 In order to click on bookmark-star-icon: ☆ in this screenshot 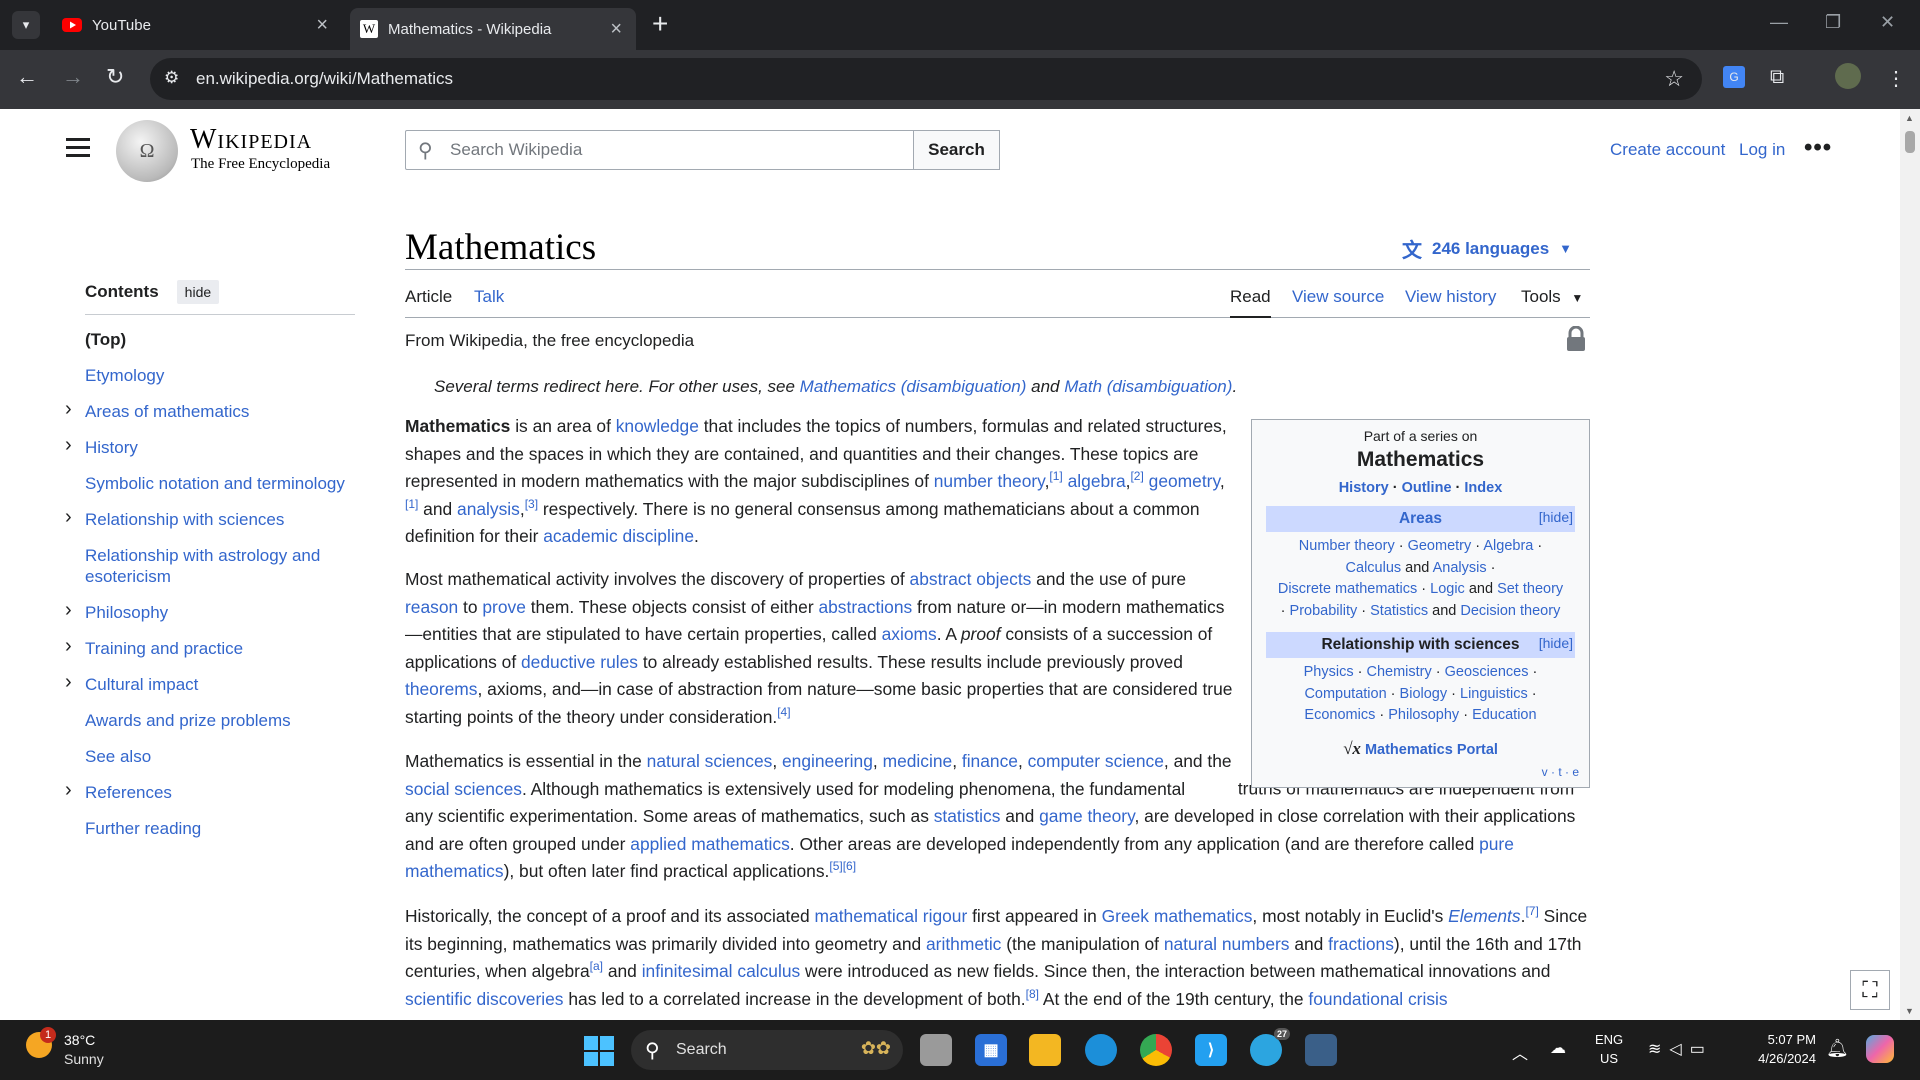, I will do `click(1674, 79)`.